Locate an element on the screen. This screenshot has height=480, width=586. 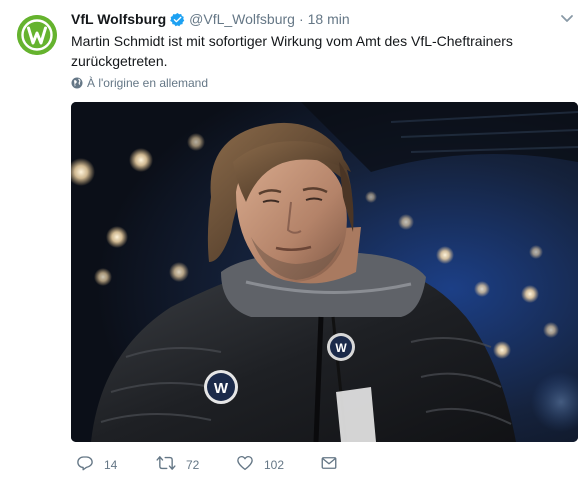
translate-notice: À l'origine en allemand is located at coordinates (139, 83).